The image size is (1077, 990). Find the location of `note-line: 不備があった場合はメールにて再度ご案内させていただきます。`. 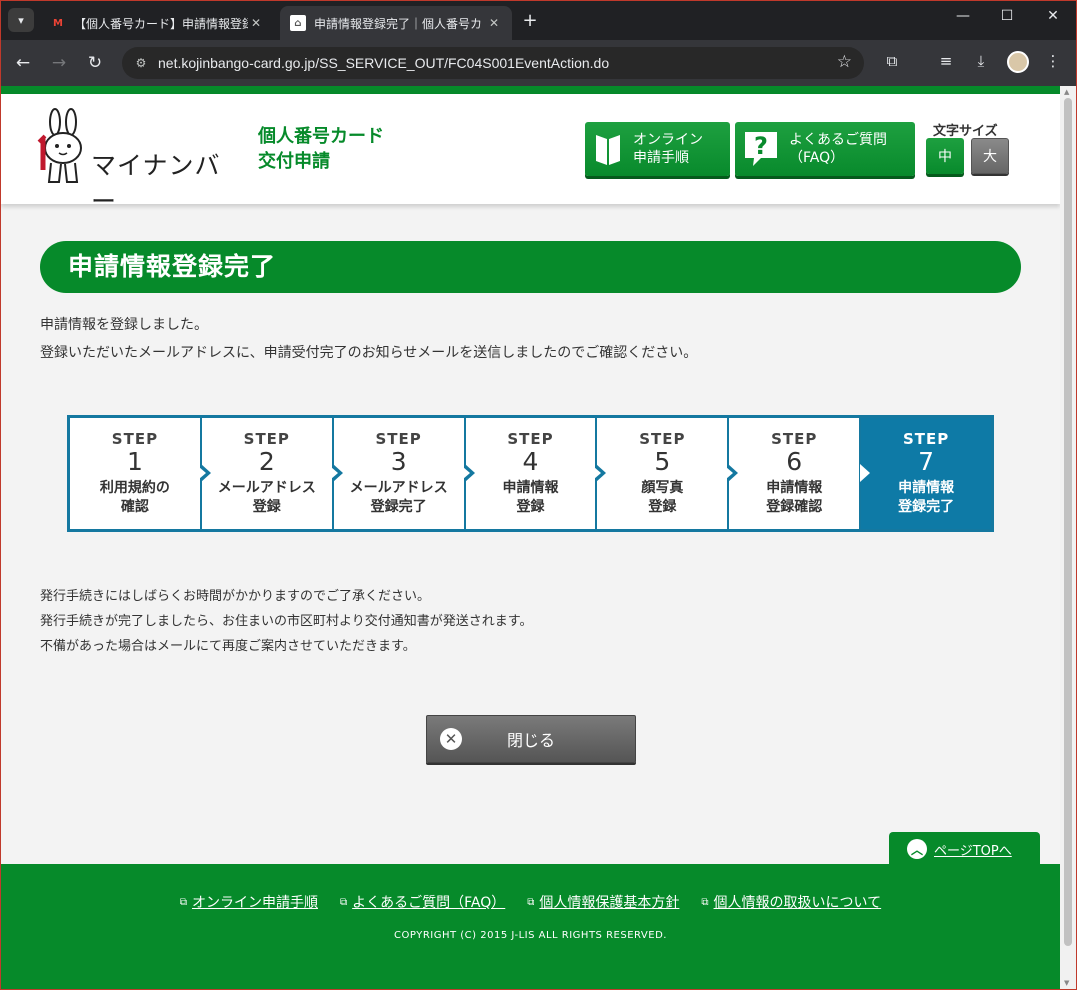

note-line: 不備があった場合はメールにて再度ご案内させていただきます。 is located at coordinates (228, 646).